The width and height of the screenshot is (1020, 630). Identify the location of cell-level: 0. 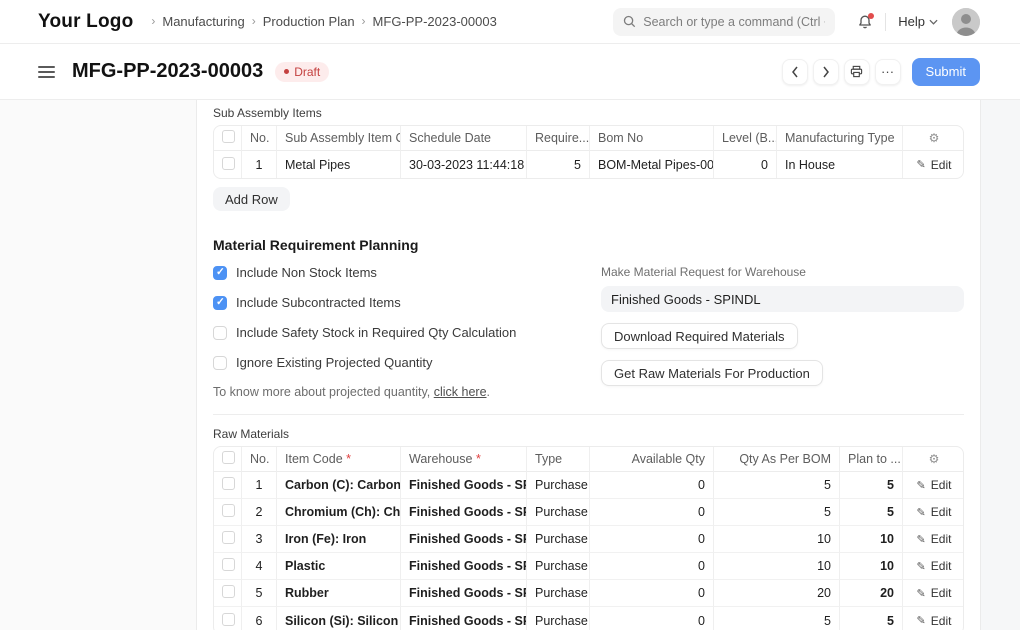
(745, 164).